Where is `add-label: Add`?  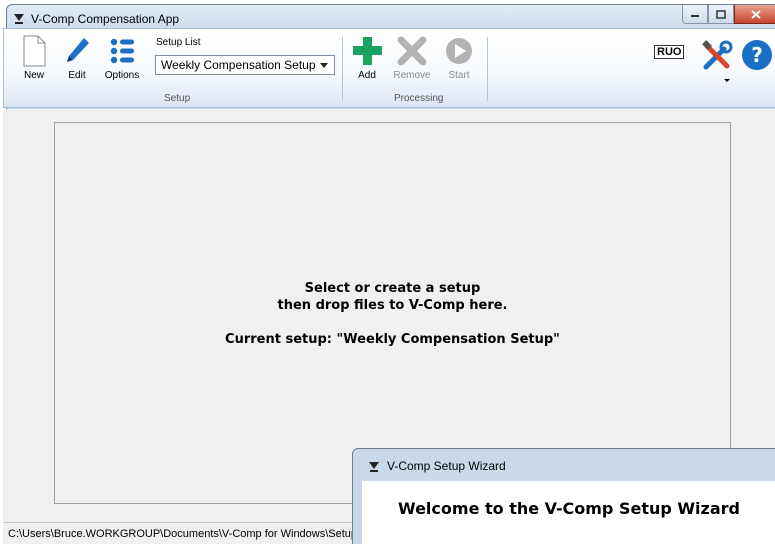 add-label: Add is located at coordinates (367, 75).